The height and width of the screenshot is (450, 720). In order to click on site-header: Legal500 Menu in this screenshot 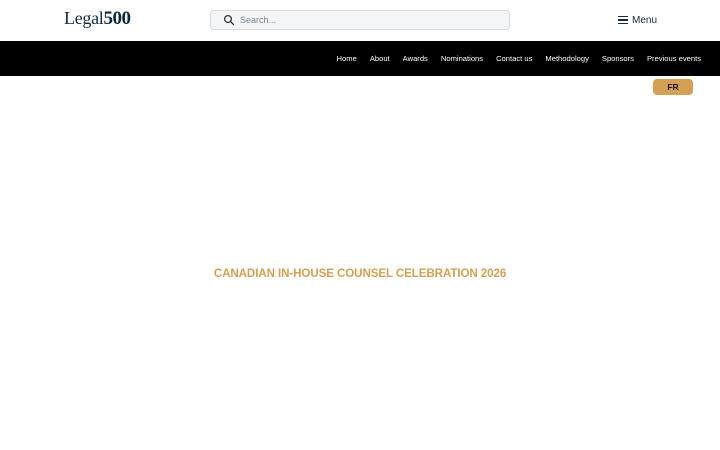, I will do `click(360, 20)`.